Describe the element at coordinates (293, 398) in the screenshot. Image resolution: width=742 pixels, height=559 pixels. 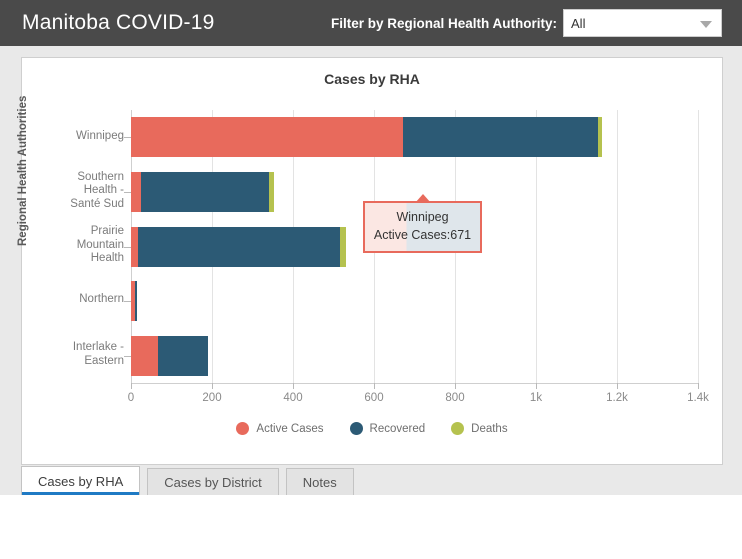
I see `x-axis-tick-label: 400` at that location.